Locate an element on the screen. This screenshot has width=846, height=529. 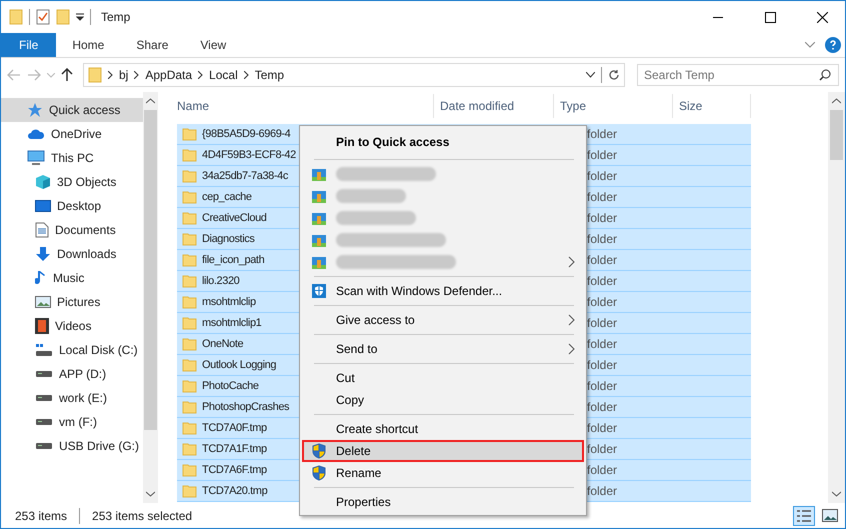
file-name: TCD7A0F.tmp is located at coordinates (234, 428).